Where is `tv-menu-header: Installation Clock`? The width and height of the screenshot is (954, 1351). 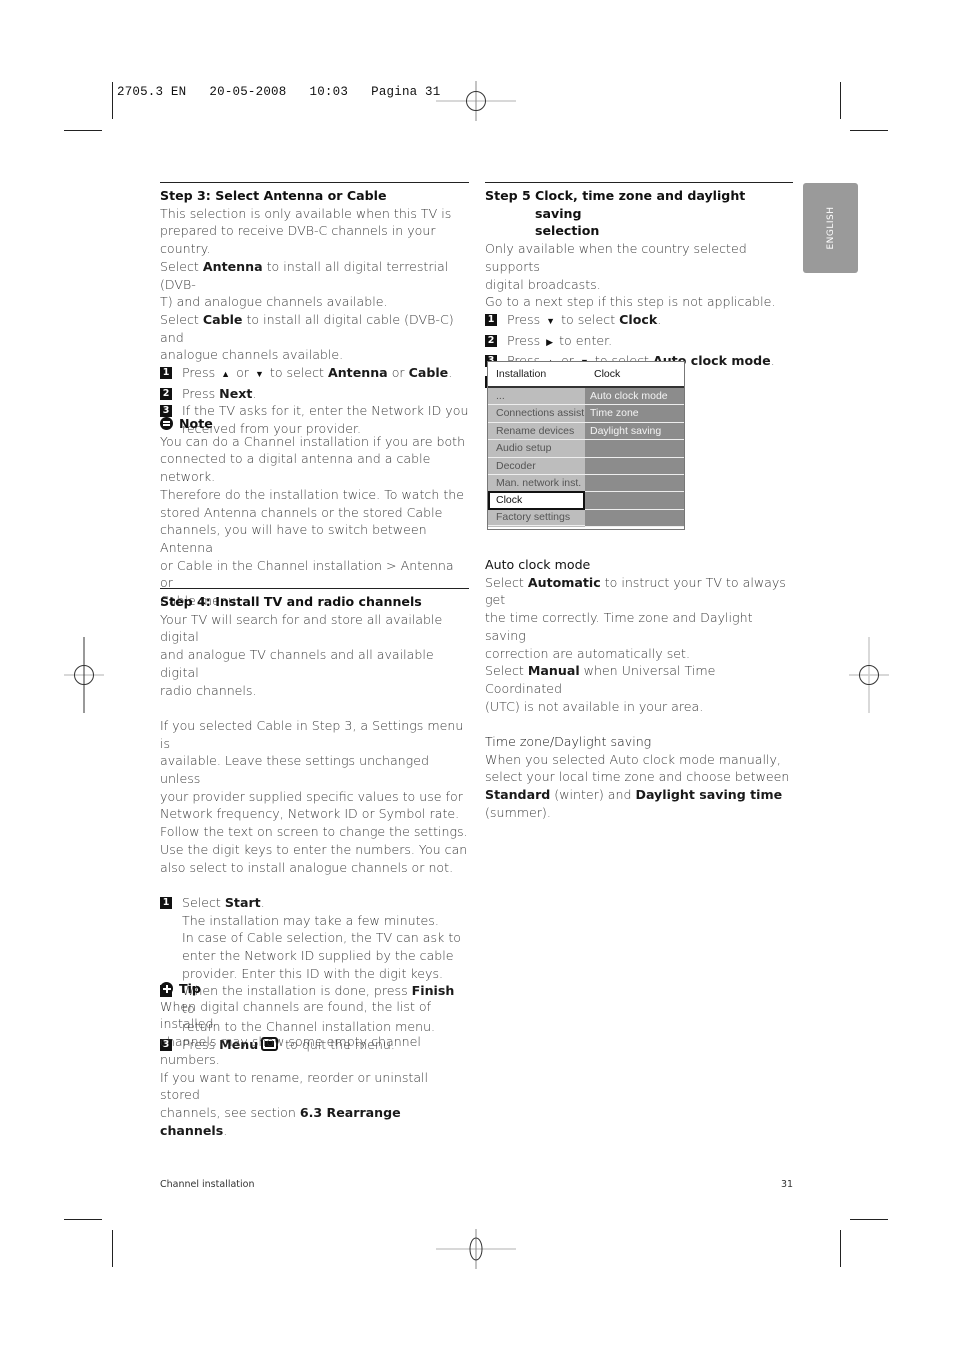
tv-menu-header: Installation Clock is located at coordinates (586, 375).